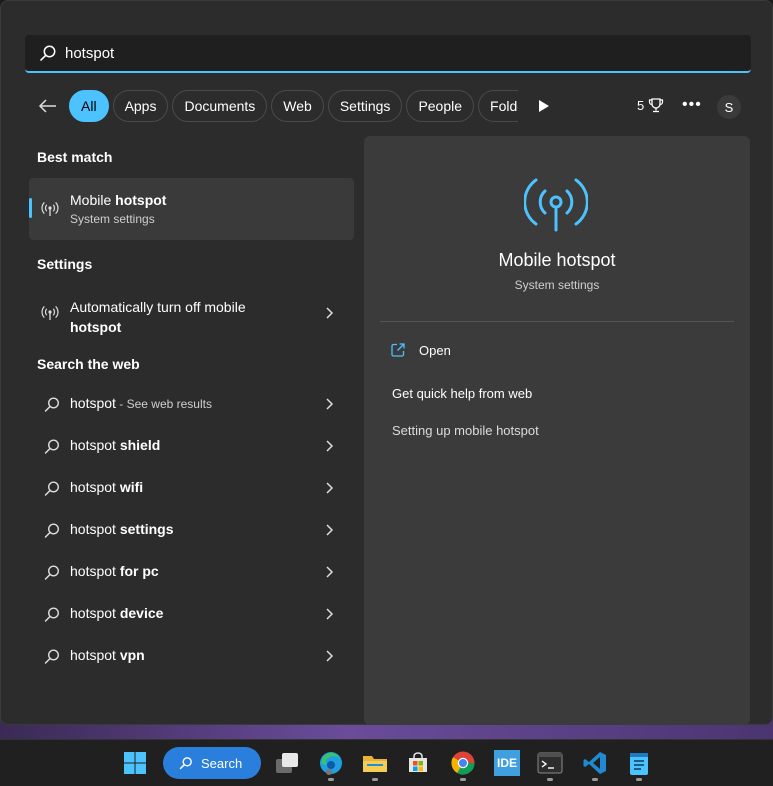  What do you see at coordinates (88, 364) in the screenshot?
I see `search-web-heading: Search the web` at bounding box center [88, 364].